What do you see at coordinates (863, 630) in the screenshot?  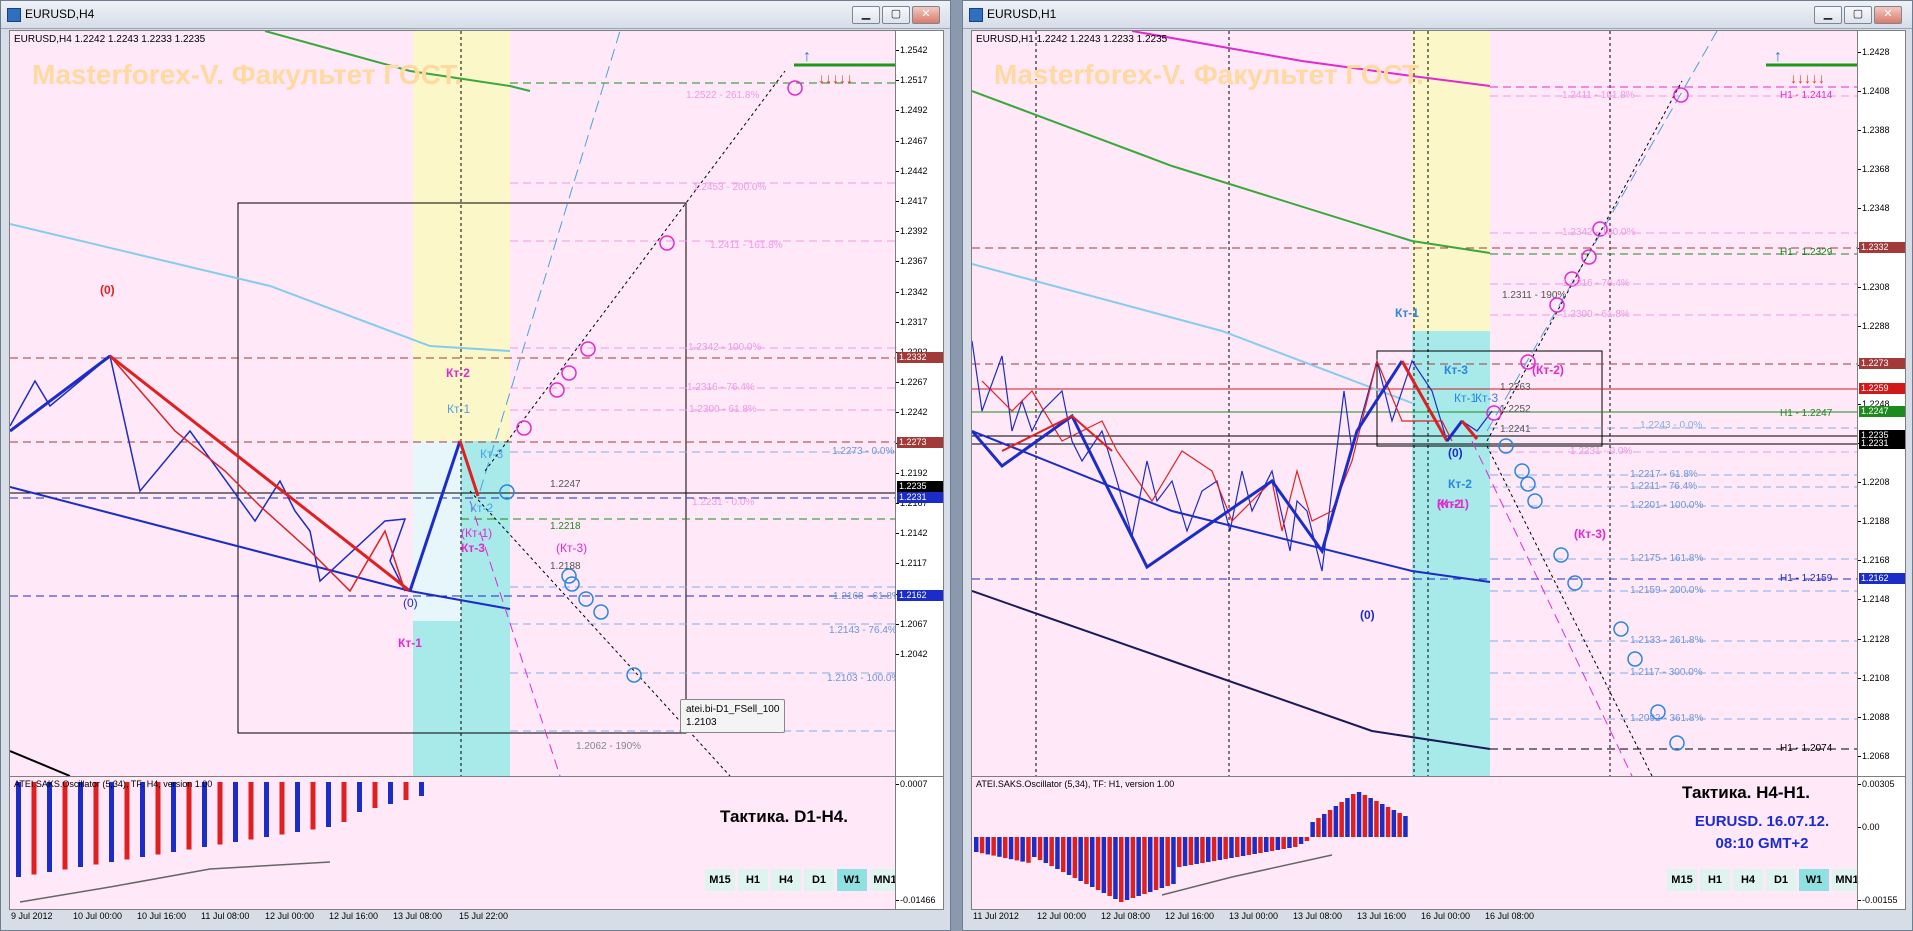 I see `fib-label: 1.2143 - 76.4%` at bounding box center [863, 630].